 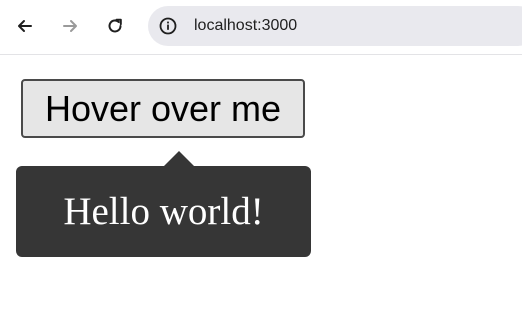 I want to click on address-bar: localhost:3000, so click(x=335, y=26).